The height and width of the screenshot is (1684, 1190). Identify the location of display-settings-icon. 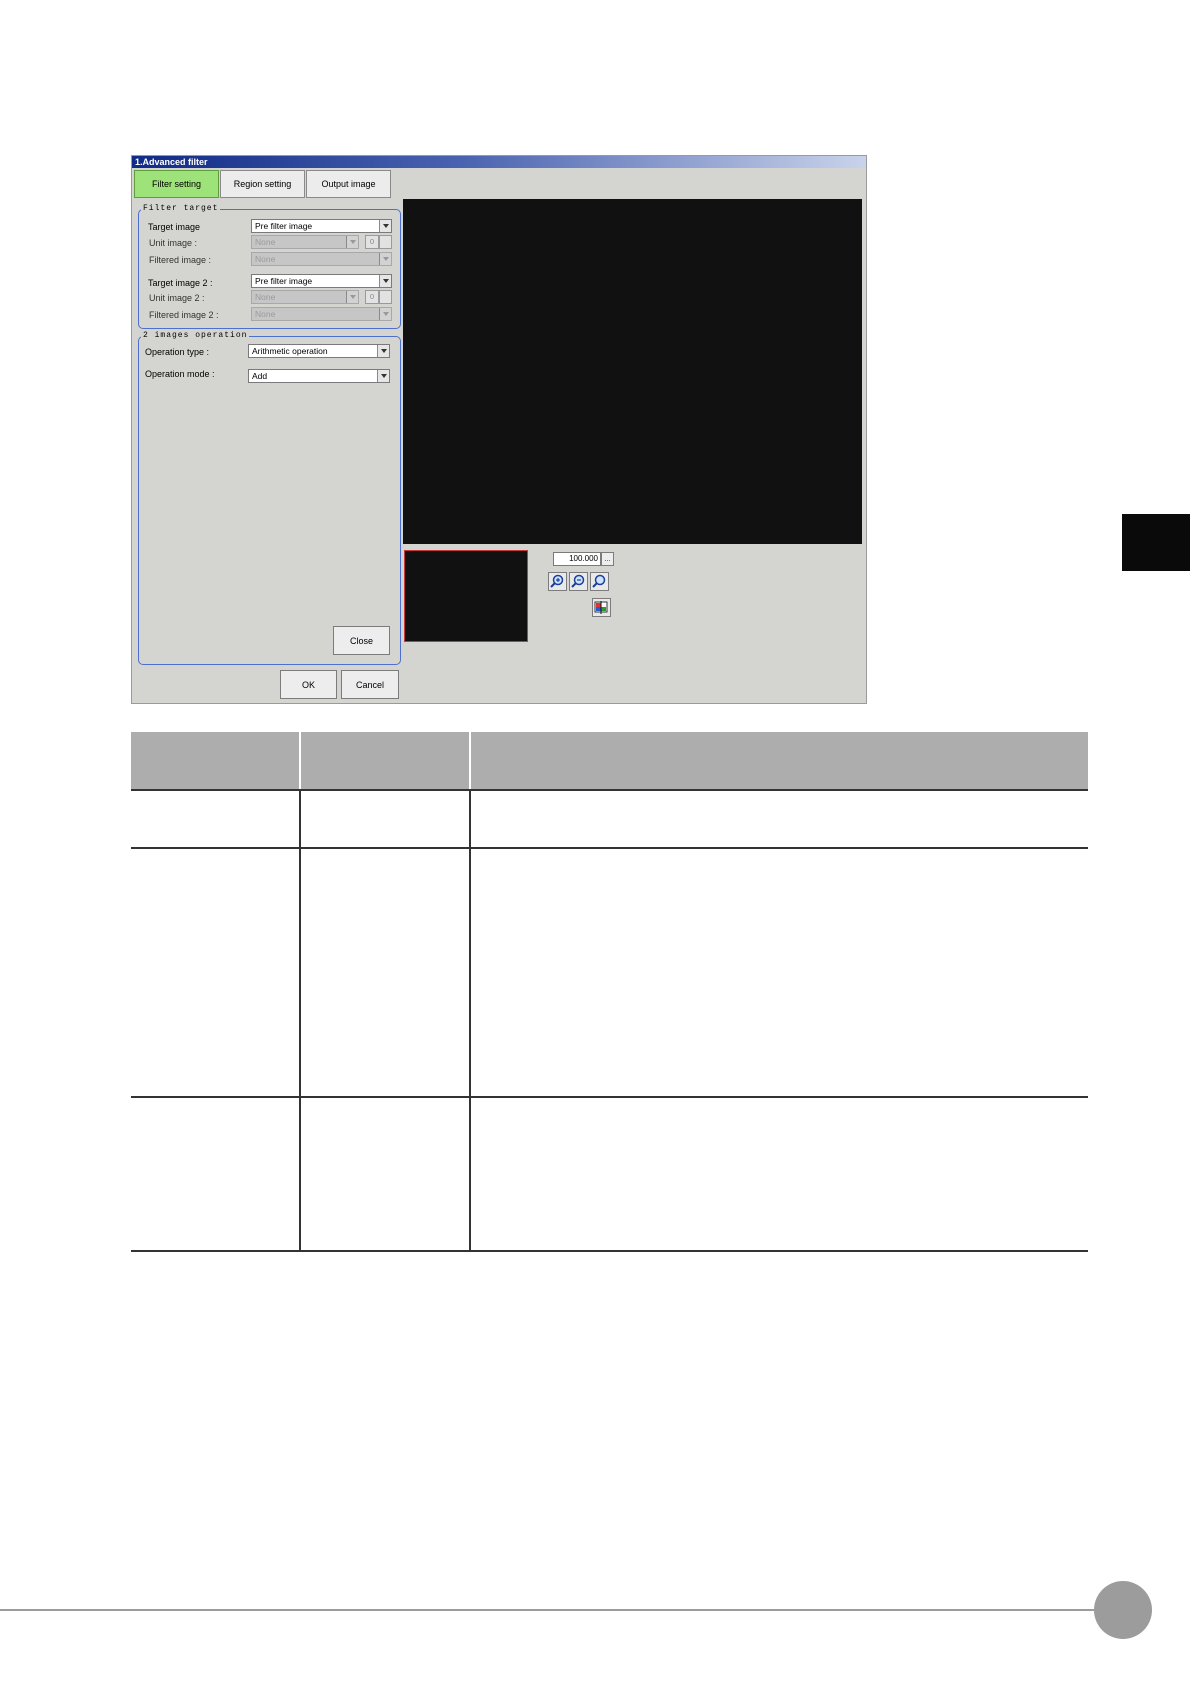
(601, 607).